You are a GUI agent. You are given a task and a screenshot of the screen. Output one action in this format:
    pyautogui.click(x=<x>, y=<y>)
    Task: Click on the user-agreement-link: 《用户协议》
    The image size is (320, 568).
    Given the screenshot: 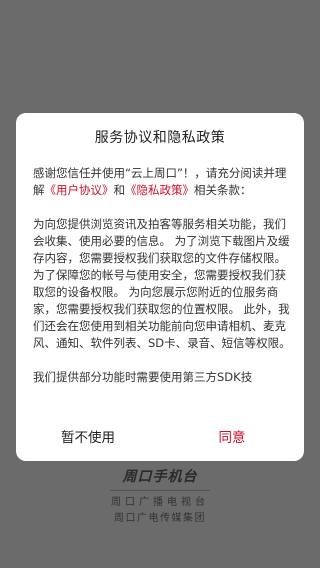 What is the action you would take?
    pyautogui.click(x=79, y=190)
    